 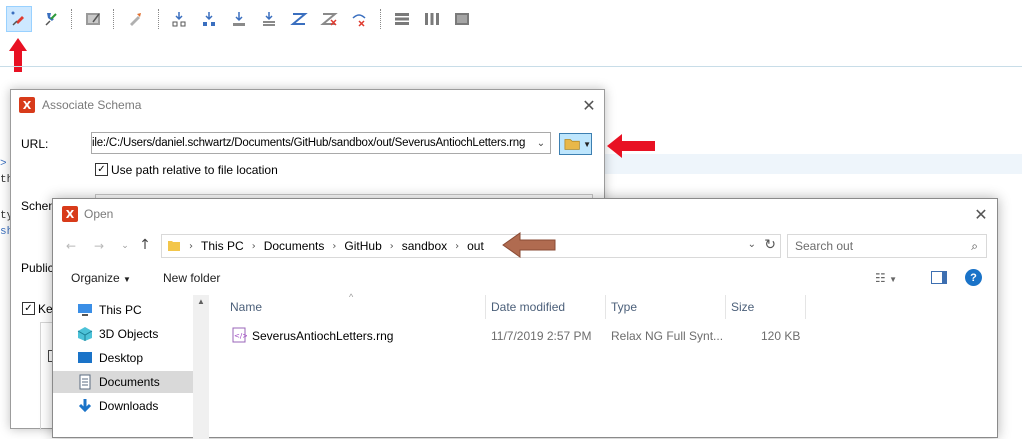 I want to click on remove-arrow-icon, so click(x=359, y=20).